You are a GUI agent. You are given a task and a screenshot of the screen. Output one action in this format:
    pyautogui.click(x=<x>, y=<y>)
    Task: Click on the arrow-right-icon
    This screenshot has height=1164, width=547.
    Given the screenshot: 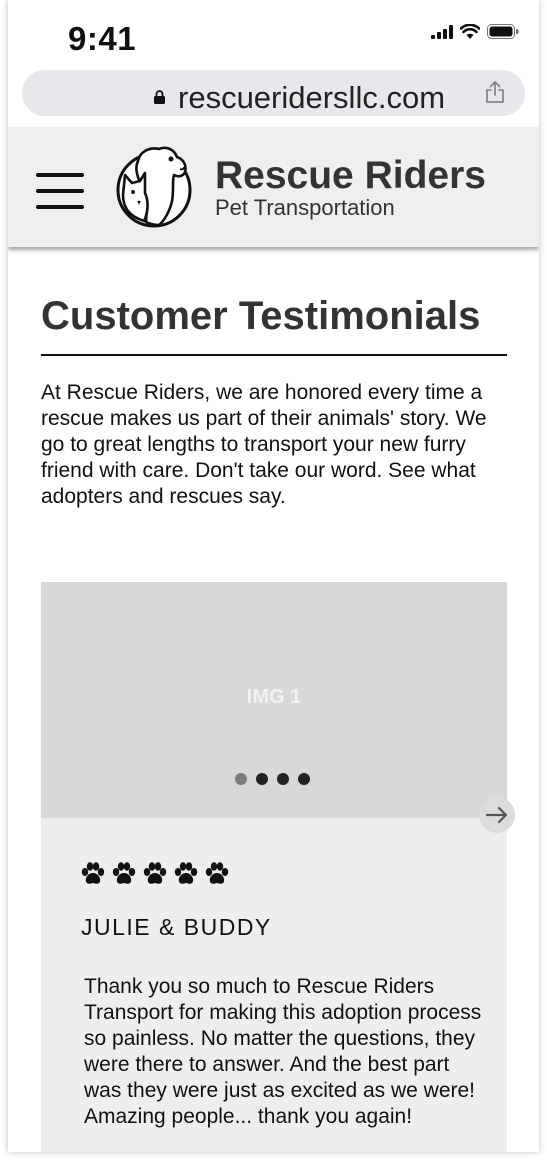 What is the action you would take?
    pyautogui.click(x=496, y=815)
    